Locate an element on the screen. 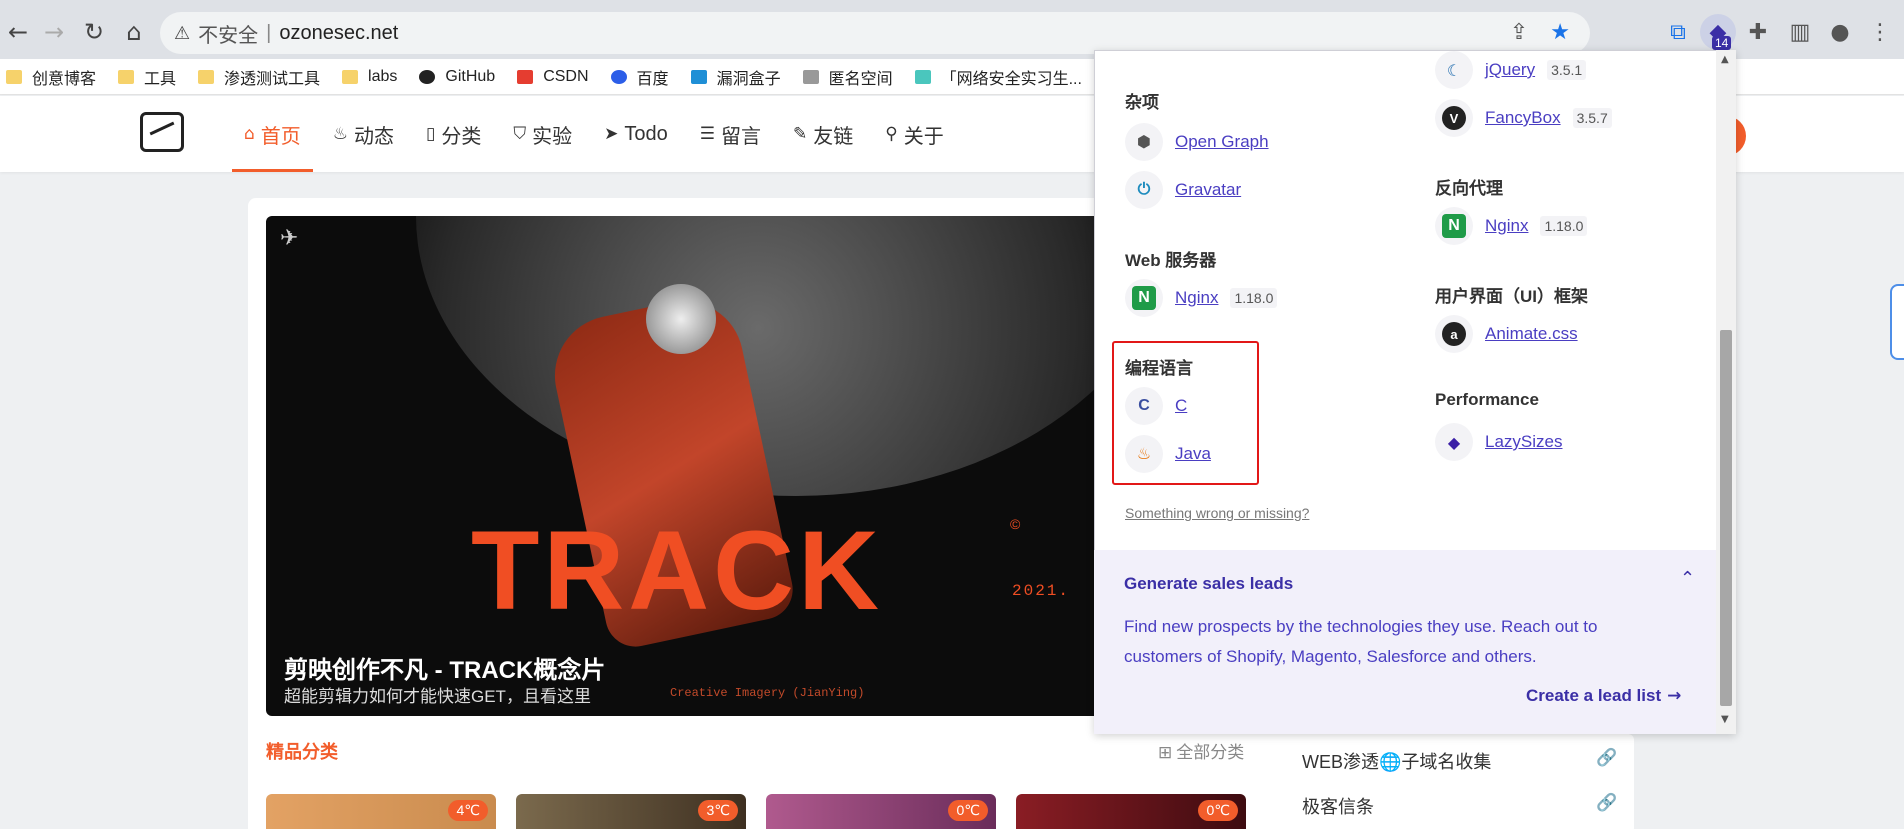  warning-icon: ⚠ is located at coordinates (182, 33).